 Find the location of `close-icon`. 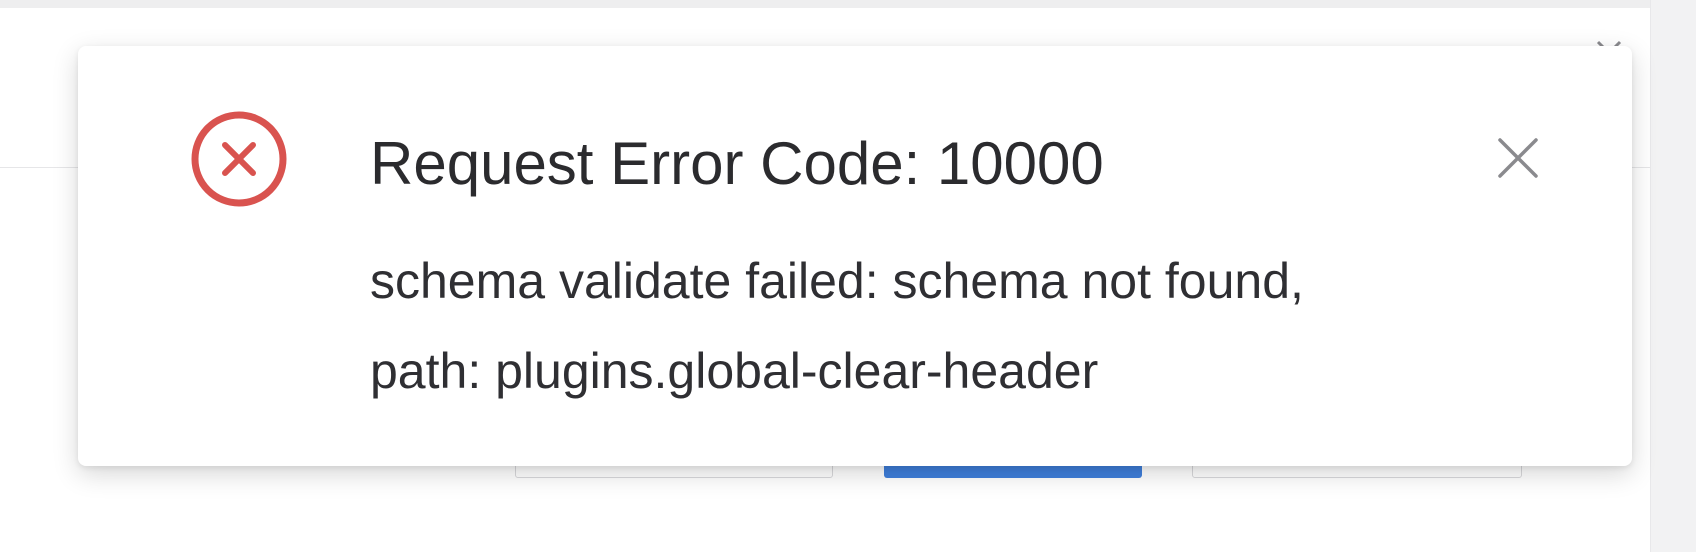

close-icon is located at coordinates (1518, 158).